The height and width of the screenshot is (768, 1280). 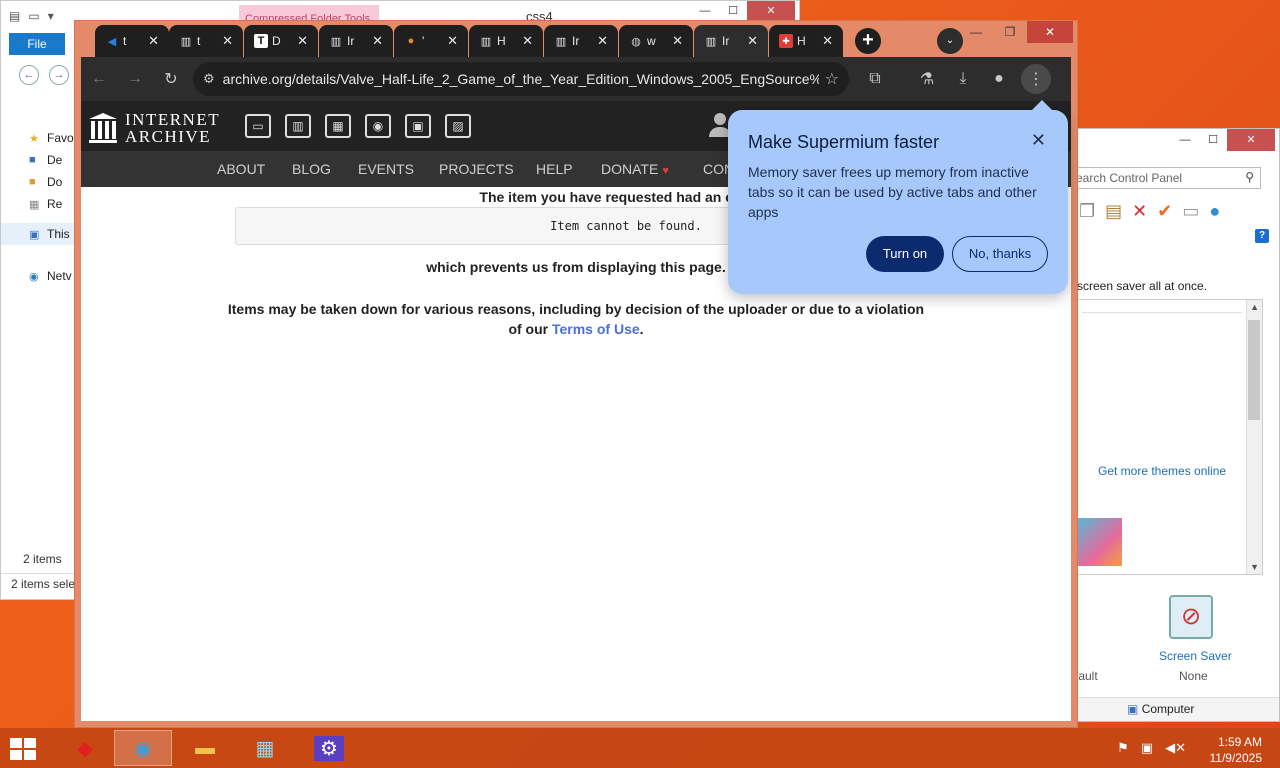 What do you see at coordinates (1254, 307) in the screenshot?
I see `scroll-up-icon: ▲` at bounding box center [1254, 307].